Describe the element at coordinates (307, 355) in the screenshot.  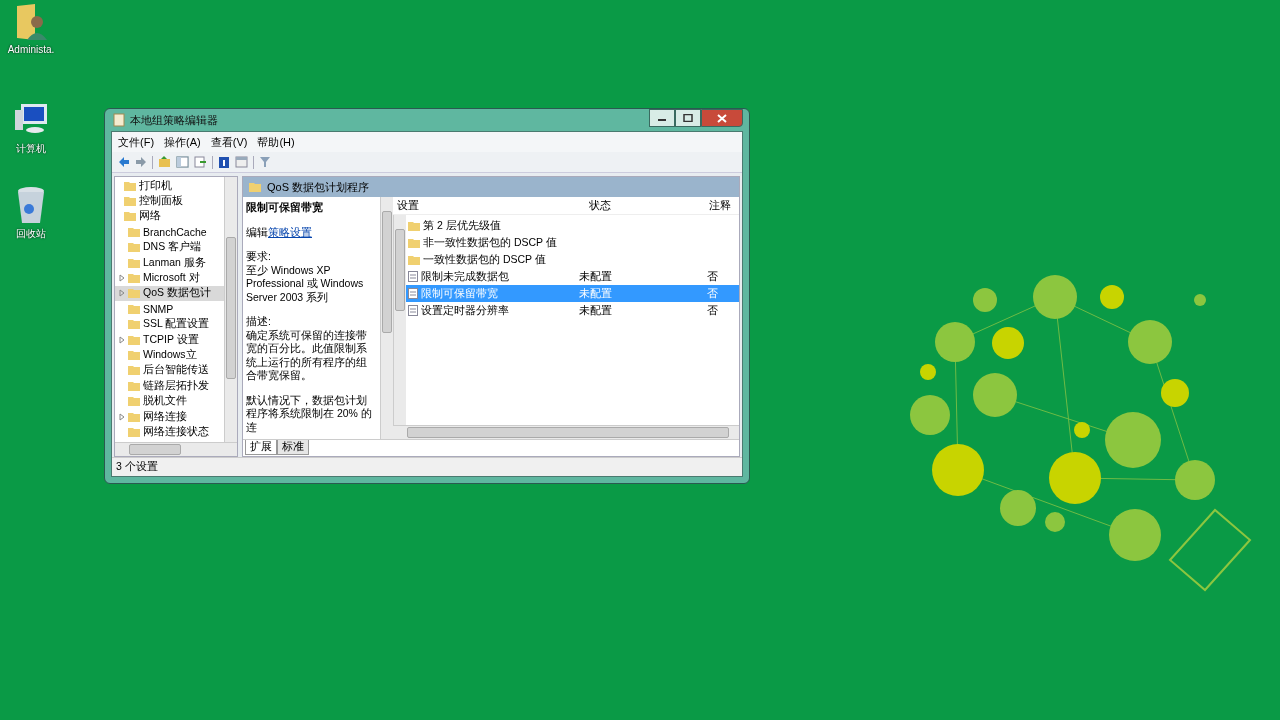
I see `description-text: 确定系统可保留的连接带宽的百分比。此值限制系统上运行的所有程序的组合带宽保留。` at that location.